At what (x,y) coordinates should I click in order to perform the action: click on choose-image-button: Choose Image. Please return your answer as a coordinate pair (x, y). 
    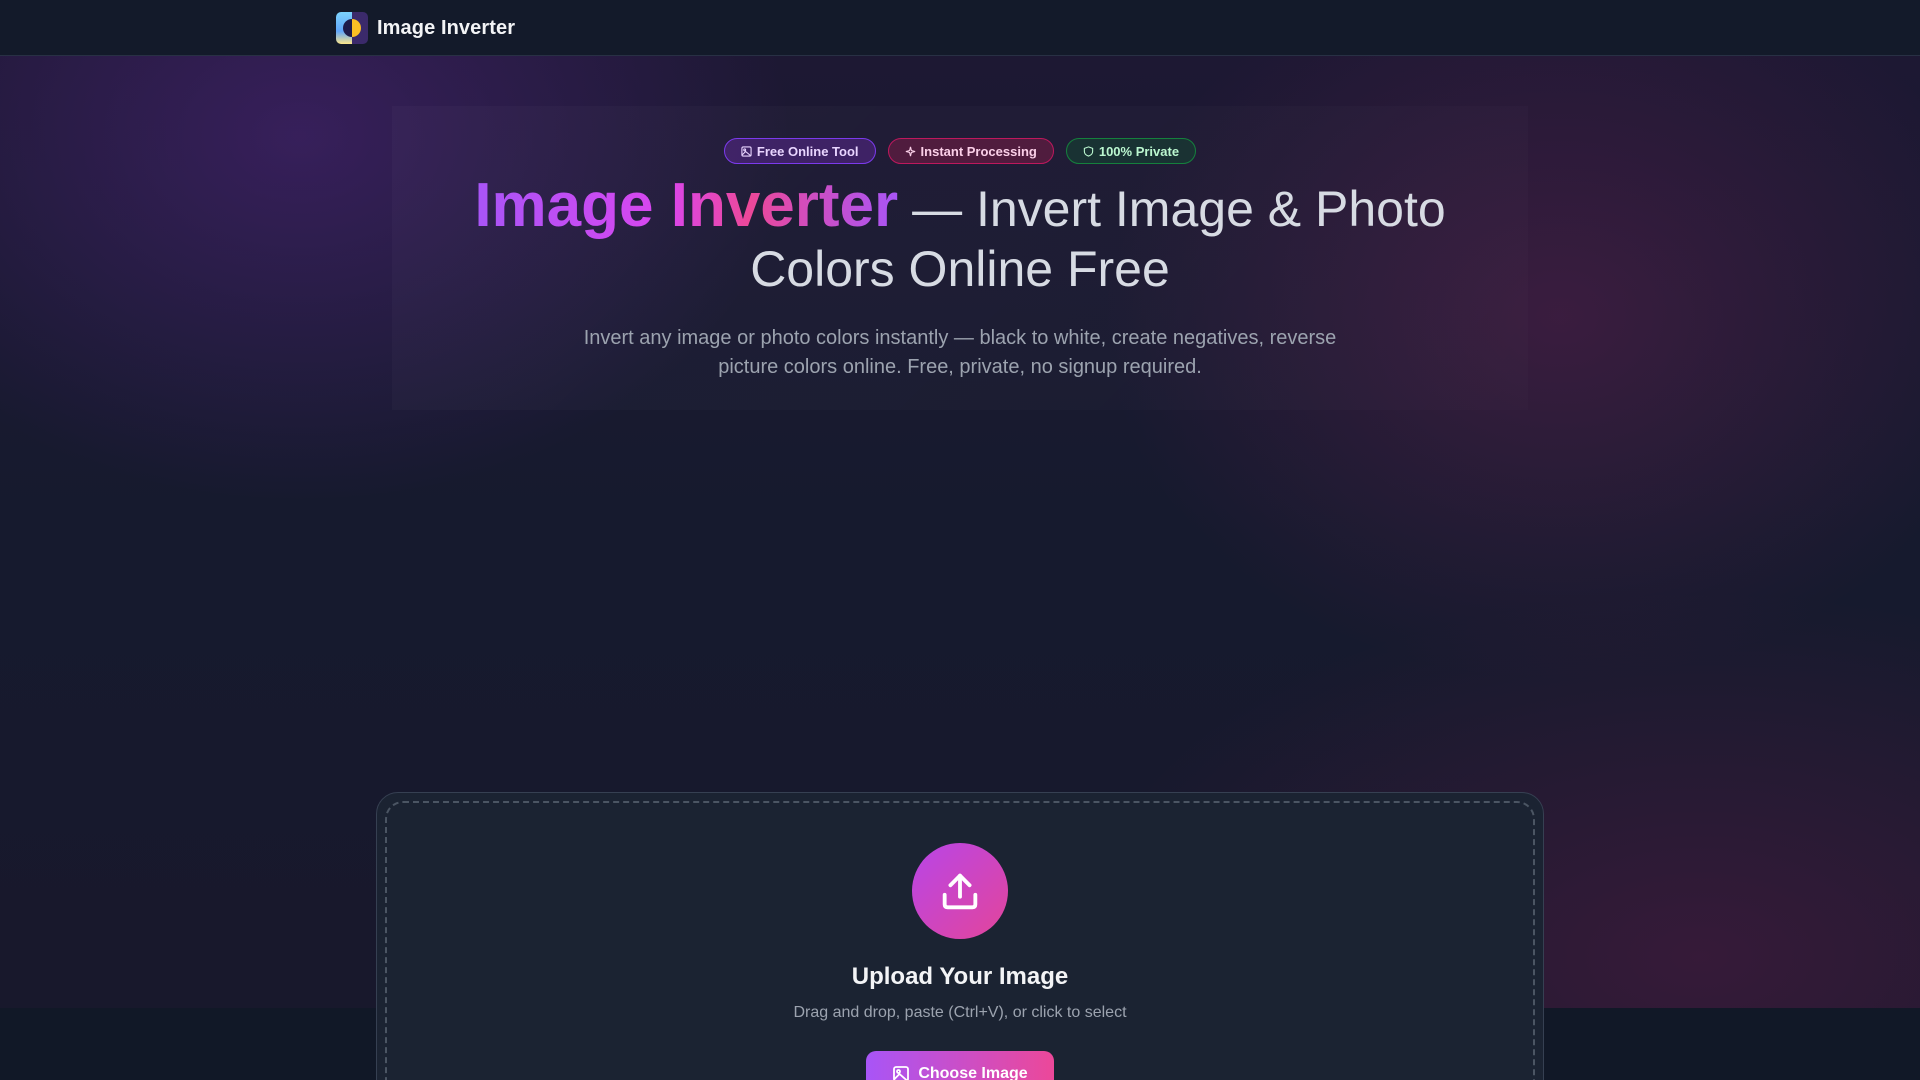
    Looking at the image, I should click on (960, 1065).